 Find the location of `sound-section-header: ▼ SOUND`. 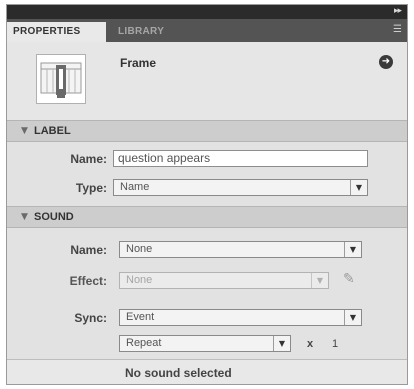

sound-section-header: ▼ SOUND is located at coordinates (207, 217).